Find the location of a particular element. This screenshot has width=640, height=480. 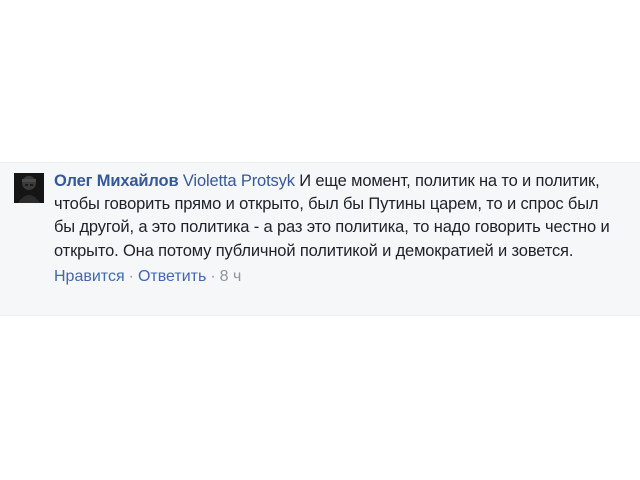

comment-timestamp: 8 ч is located at coordinates (231, 276).